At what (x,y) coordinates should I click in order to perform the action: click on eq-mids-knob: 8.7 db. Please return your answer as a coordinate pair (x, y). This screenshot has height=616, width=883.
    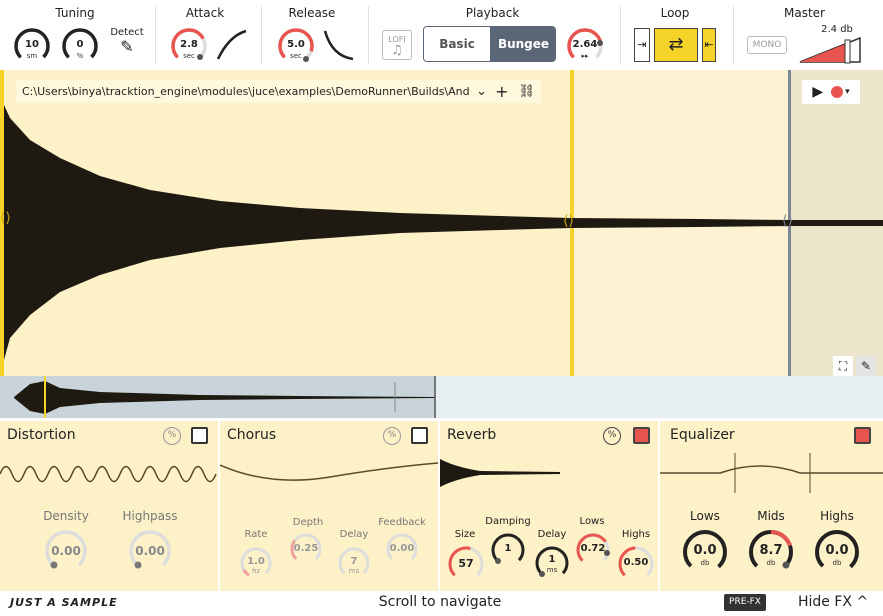
    Looking at the image, I should click on (771, 552).